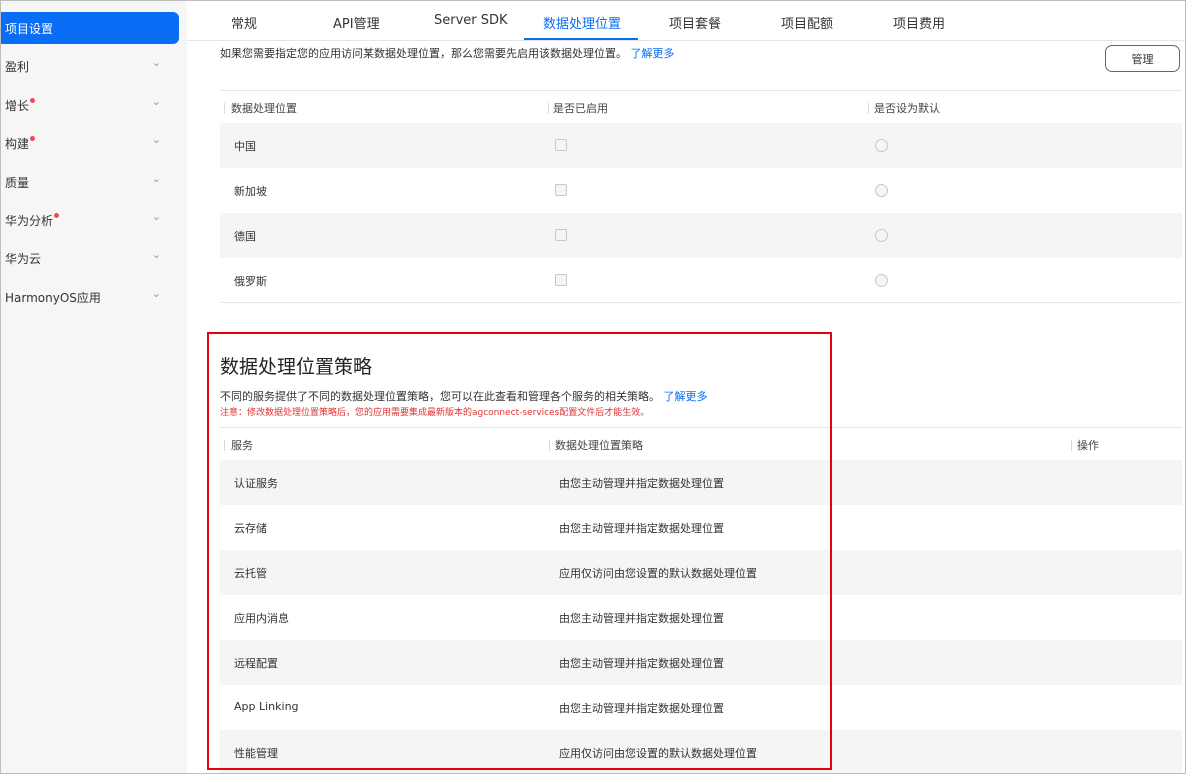 The image size is (1186, 774). What do you see at coordinates (17, 183) in the screenshot?
I see `sidebar-item-label: 质量` at bounding box center [17, 183].